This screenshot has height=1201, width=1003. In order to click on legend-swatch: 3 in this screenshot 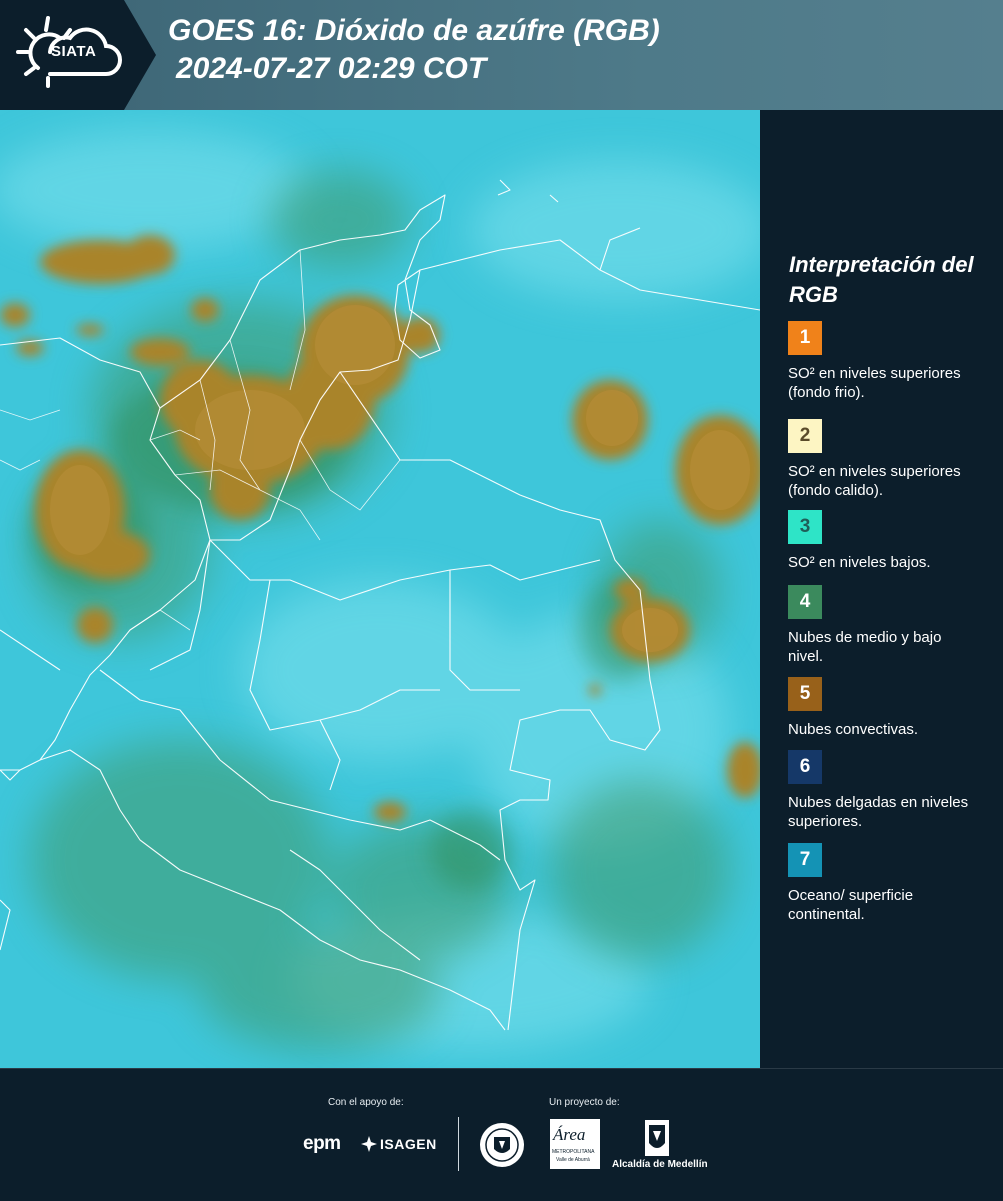, I will do `click(805, 527)`.